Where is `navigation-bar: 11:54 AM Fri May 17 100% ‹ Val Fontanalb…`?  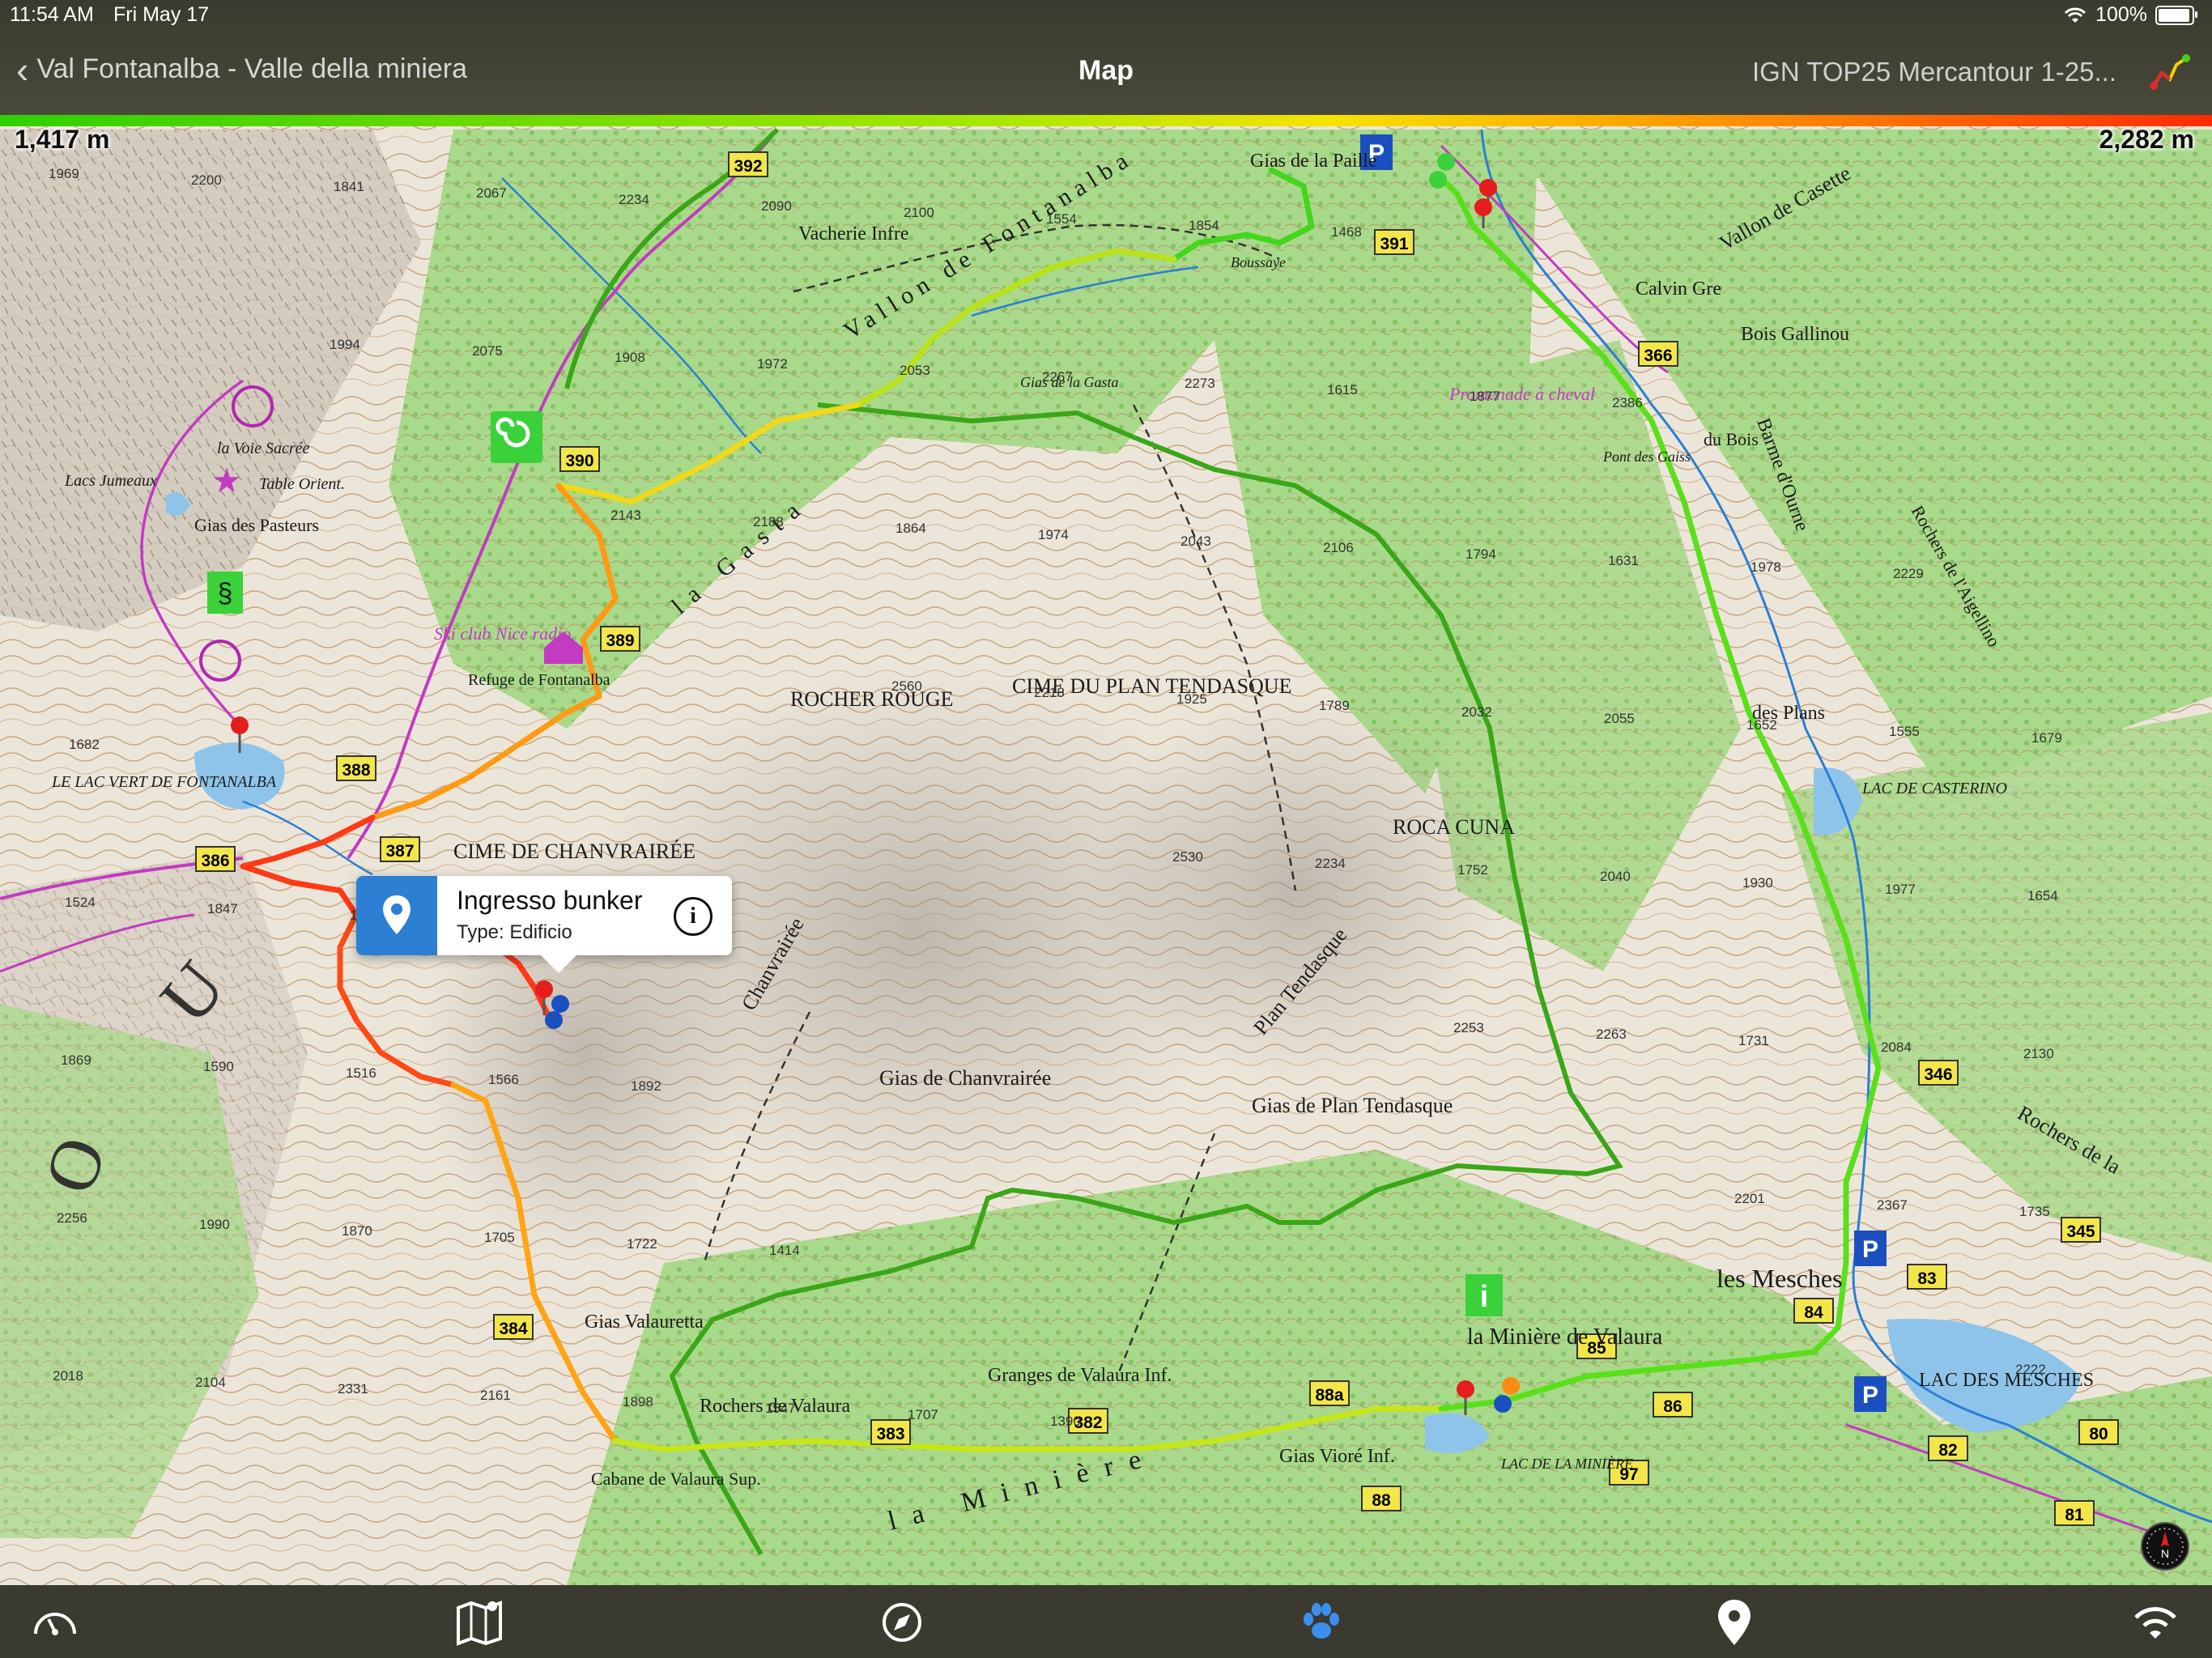 navigation-bar: 11:54 AM Fri May 17 100% ‹ Val Fontanalb… is located at coordinates (1106, 57).